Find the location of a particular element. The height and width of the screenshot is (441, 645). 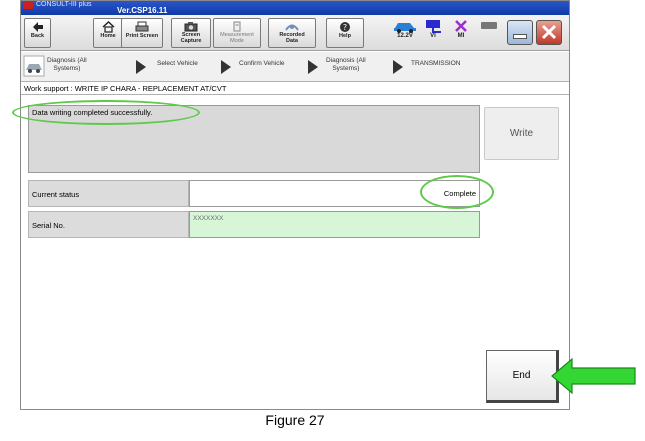

minimize-button is located at coordinates (520, 32).